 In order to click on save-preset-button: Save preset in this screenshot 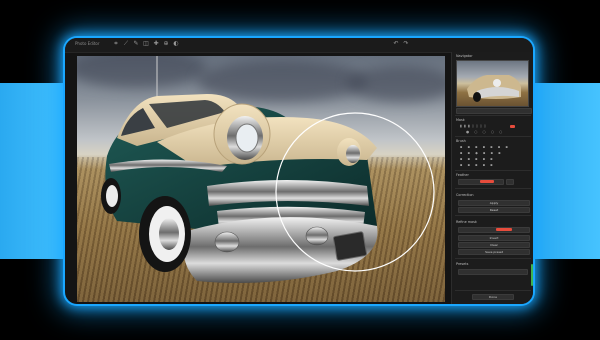, I will do `click(494, 252)`.